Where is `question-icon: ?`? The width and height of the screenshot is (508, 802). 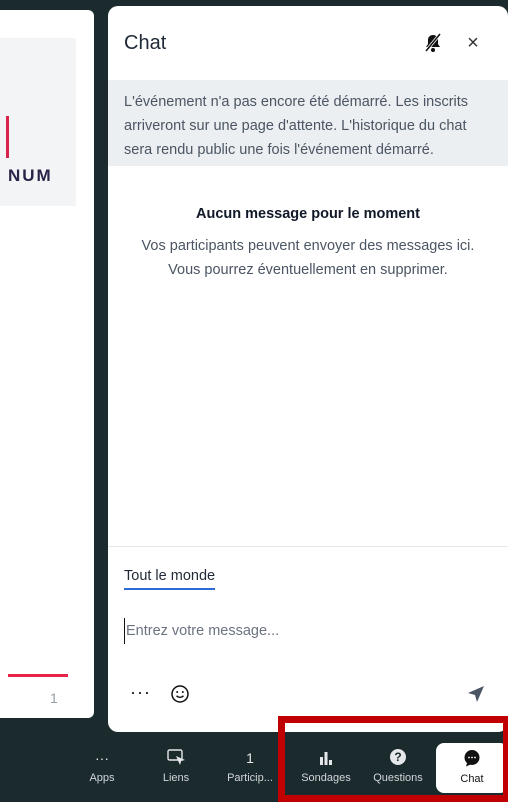
question-icon: ? is located at coordinates (398, 757).